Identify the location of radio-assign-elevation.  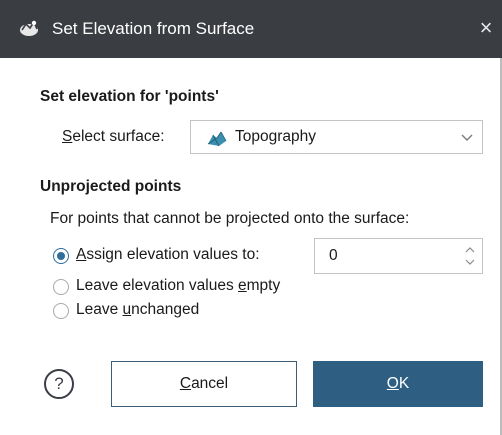
(61, 256).